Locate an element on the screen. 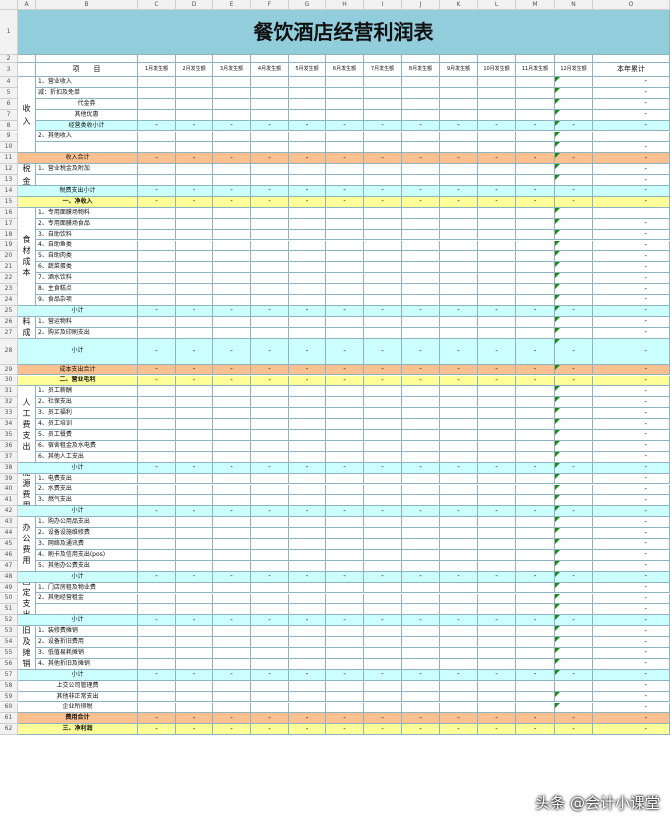  row-number: 32 is located at coordinates (9, 403).